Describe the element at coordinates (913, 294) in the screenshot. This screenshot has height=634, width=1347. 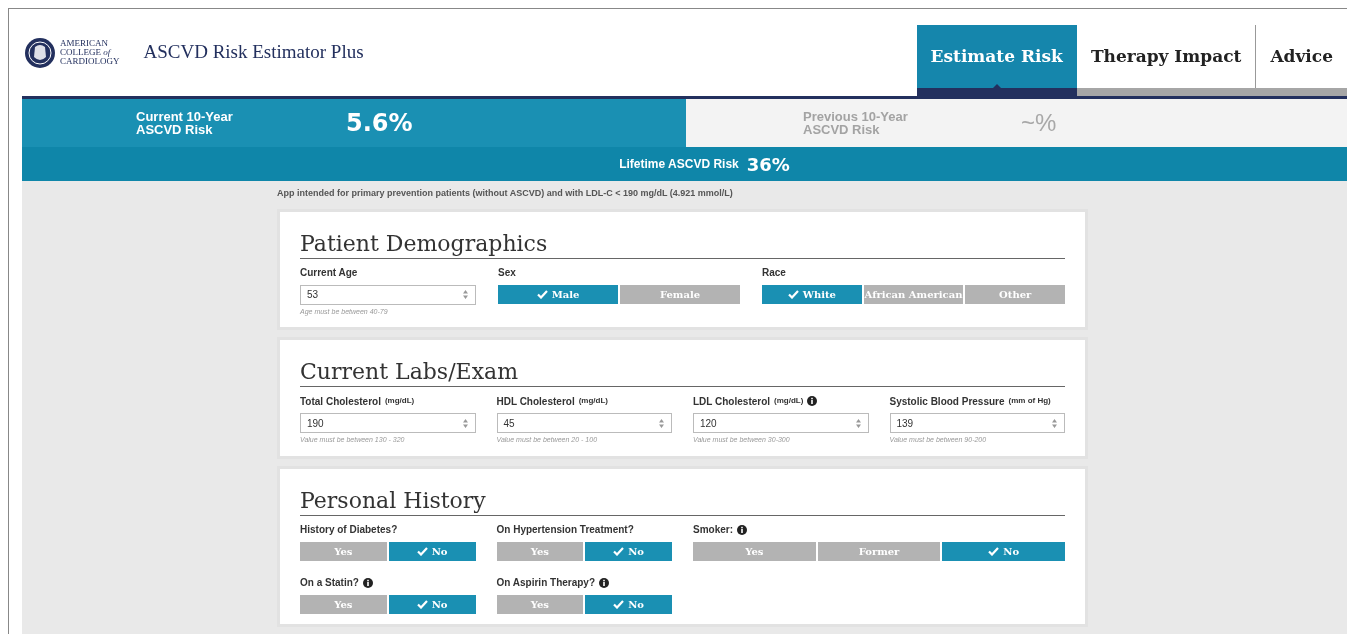
I see `toggle-option: African American` at that location.